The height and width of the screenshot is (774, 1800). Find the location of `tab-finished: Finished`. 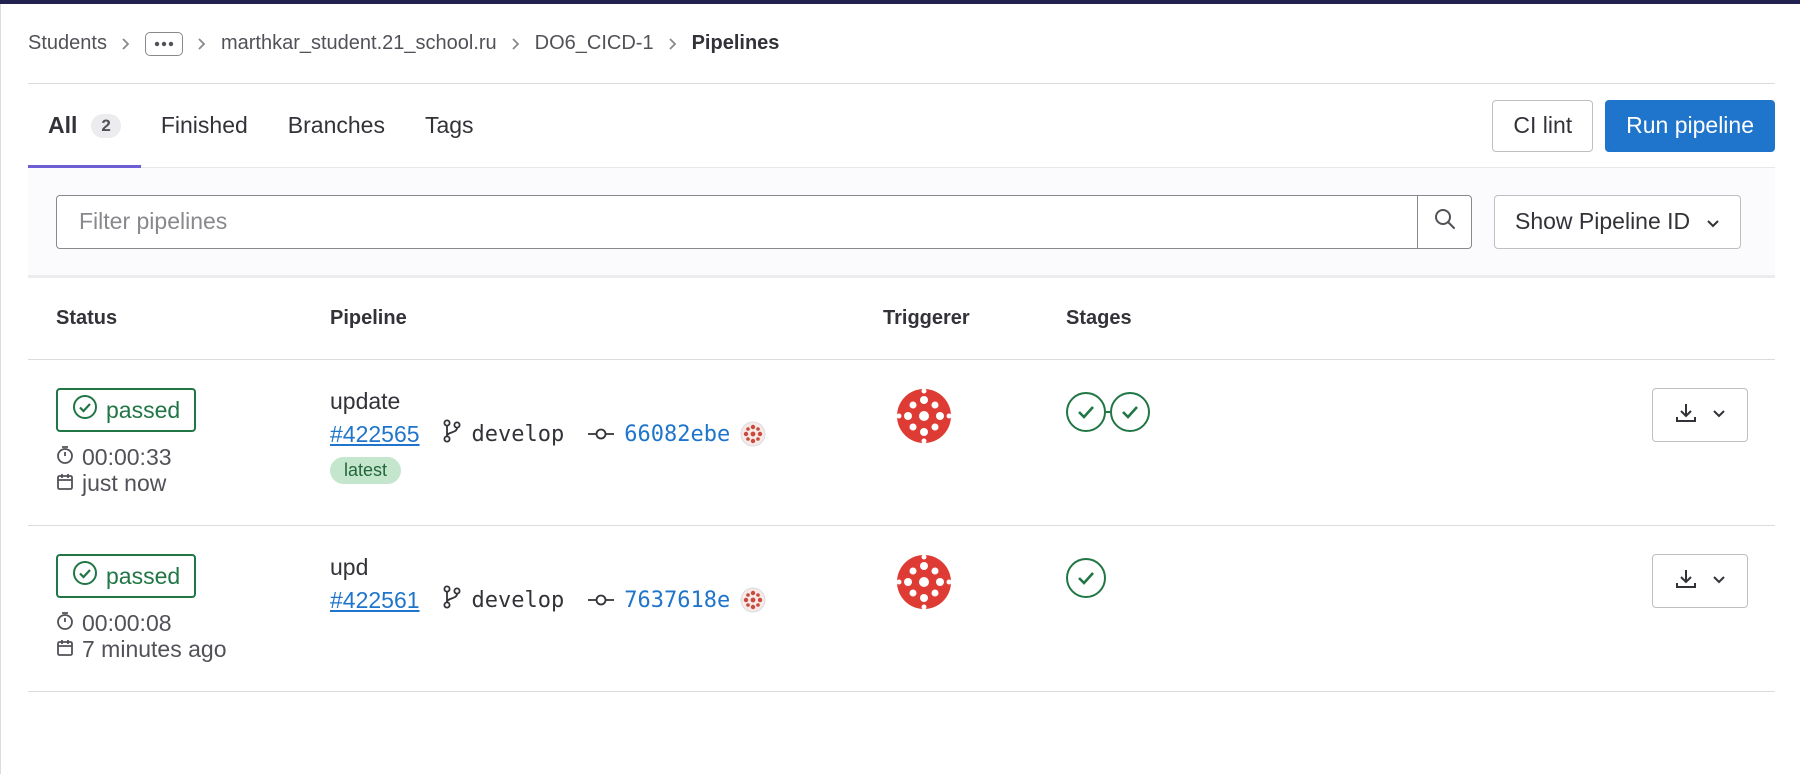

tab-finished: Finished is located at coordinates (204, 125).